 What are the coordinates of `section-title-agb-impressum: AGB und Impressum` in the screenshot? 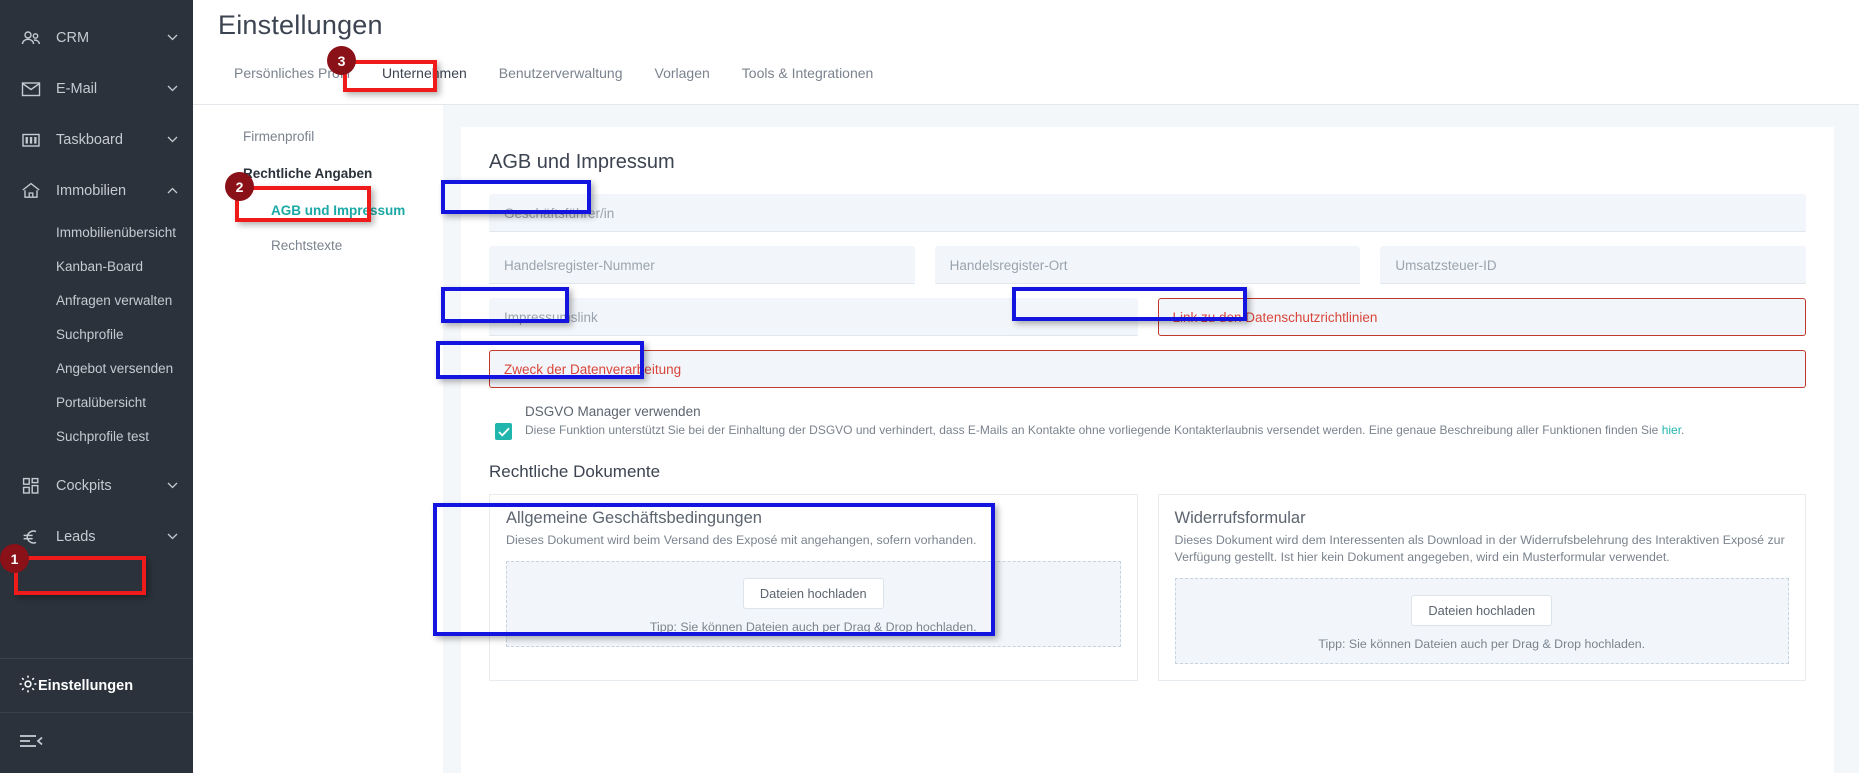 It's located at (582, 162).